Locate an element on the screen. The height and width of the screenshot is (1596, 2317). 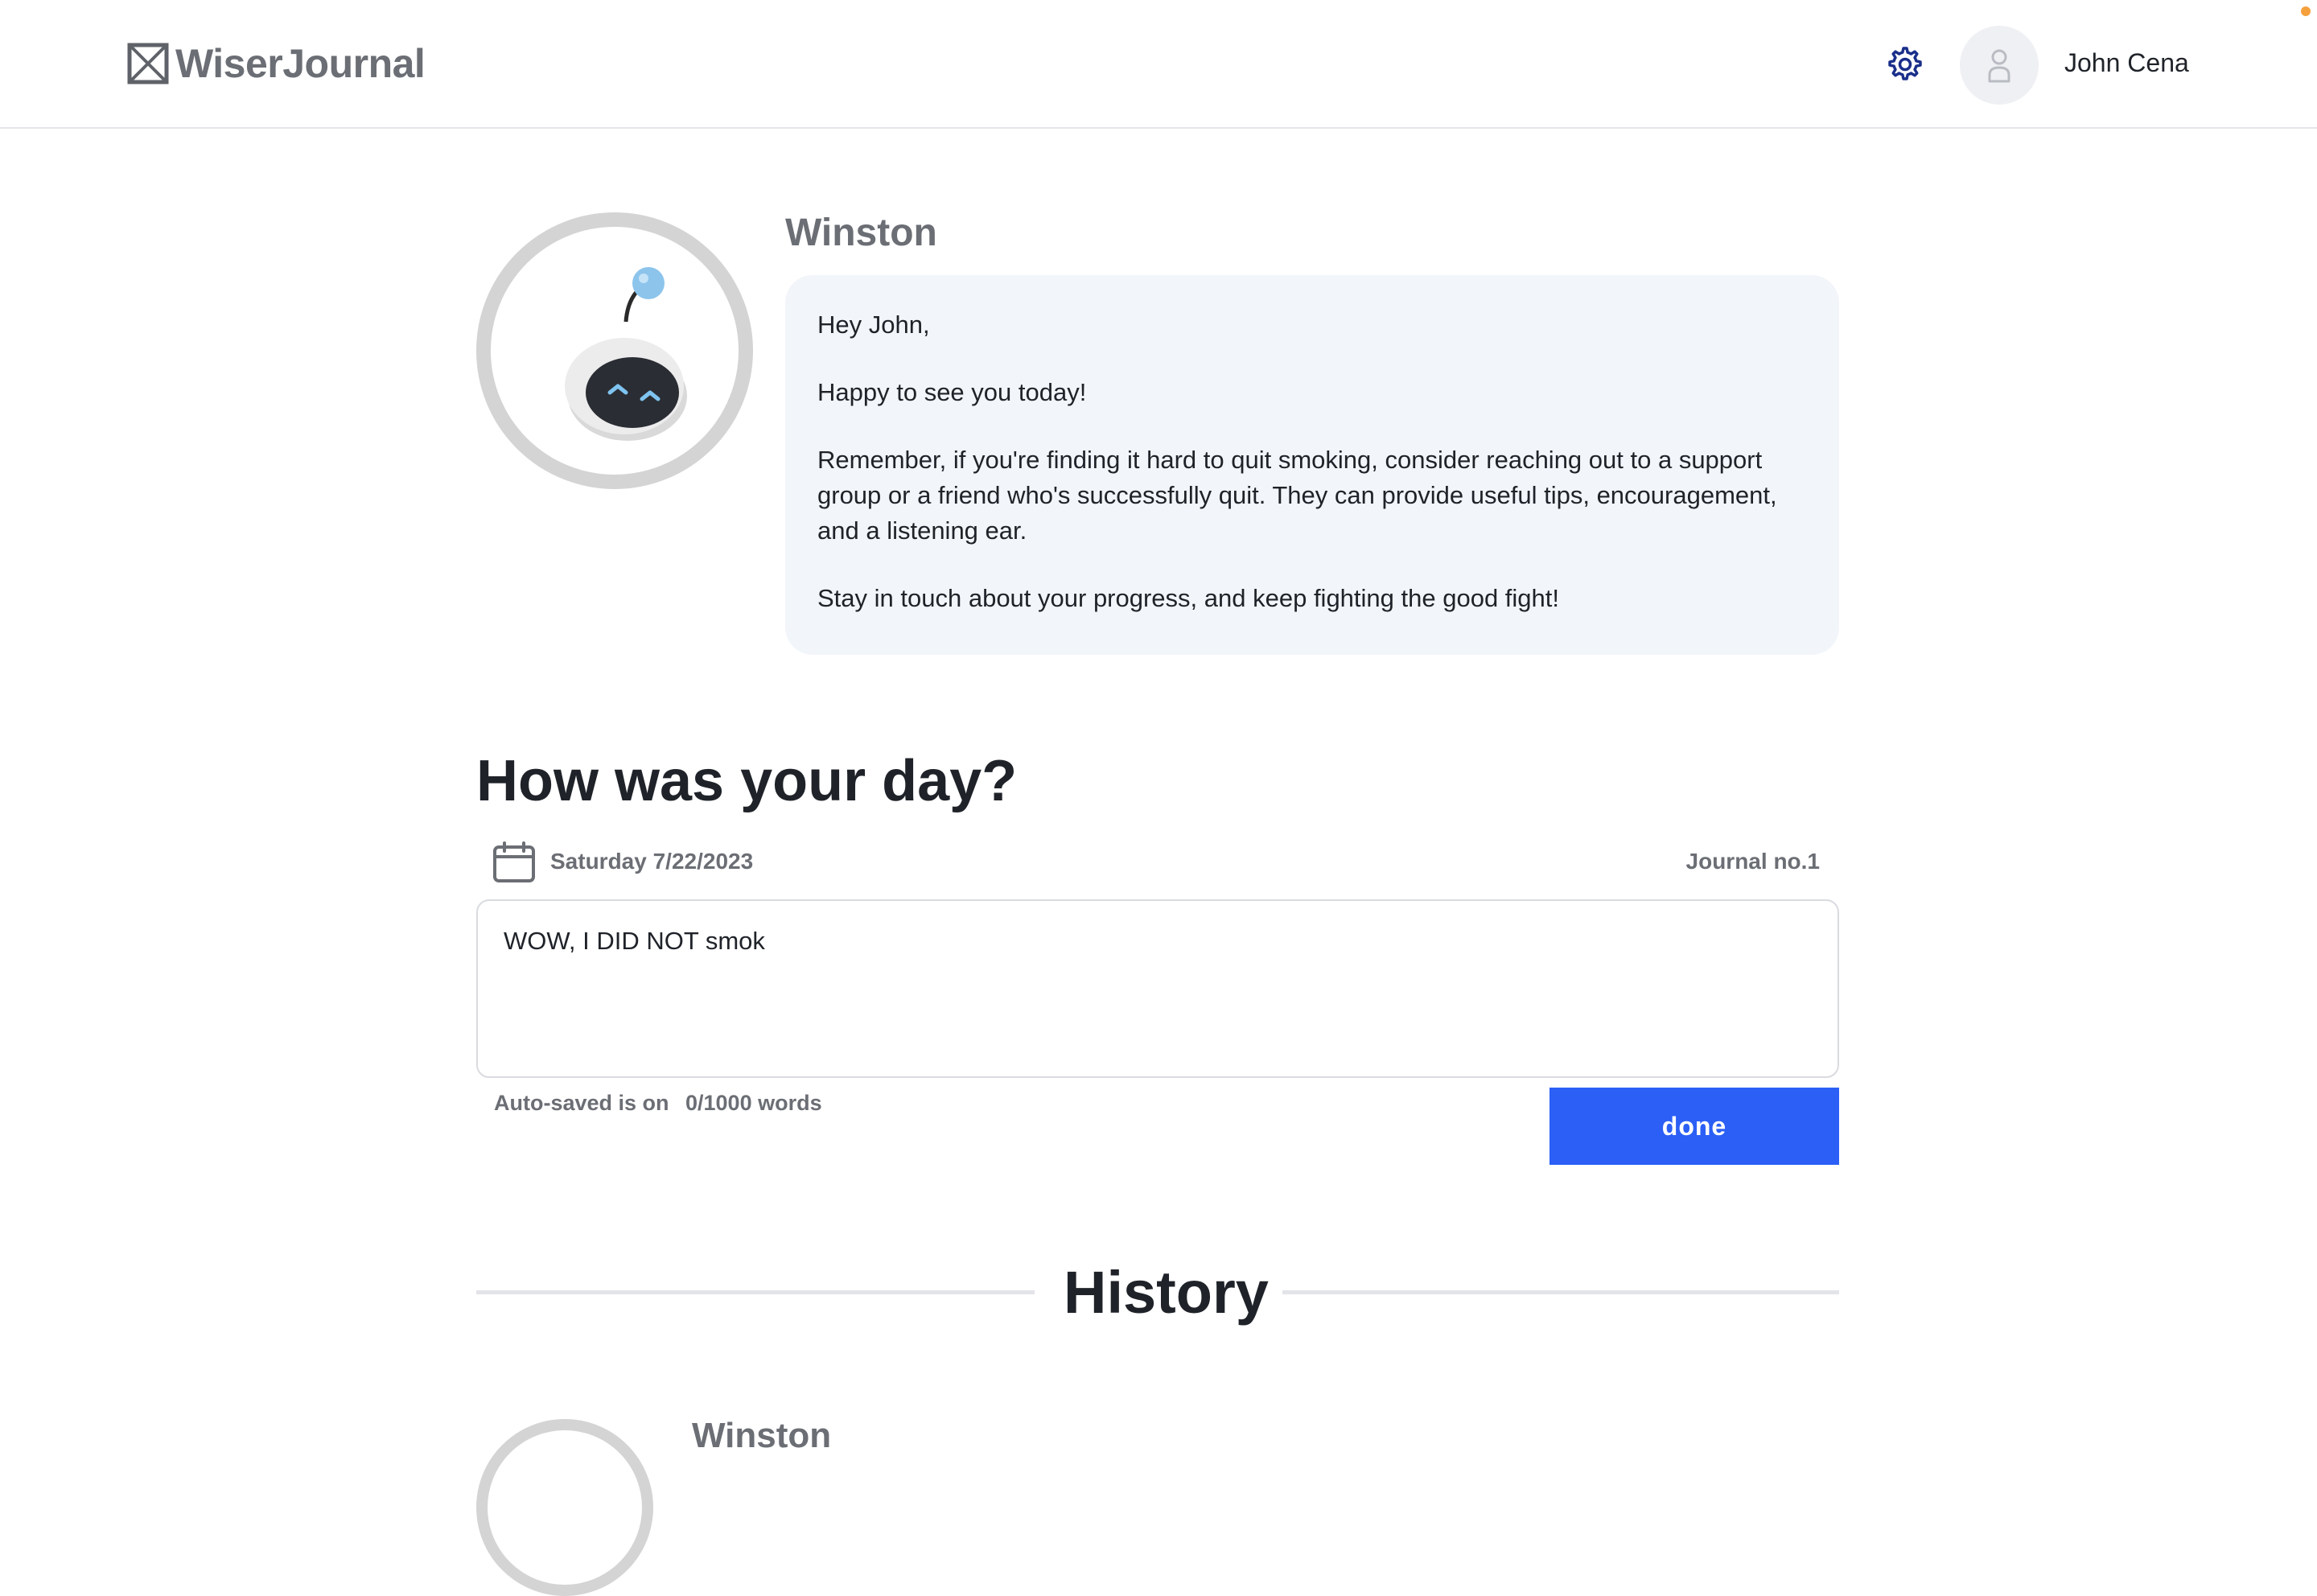
history-entry-name: Winston is located at coordinates (762, 1435).